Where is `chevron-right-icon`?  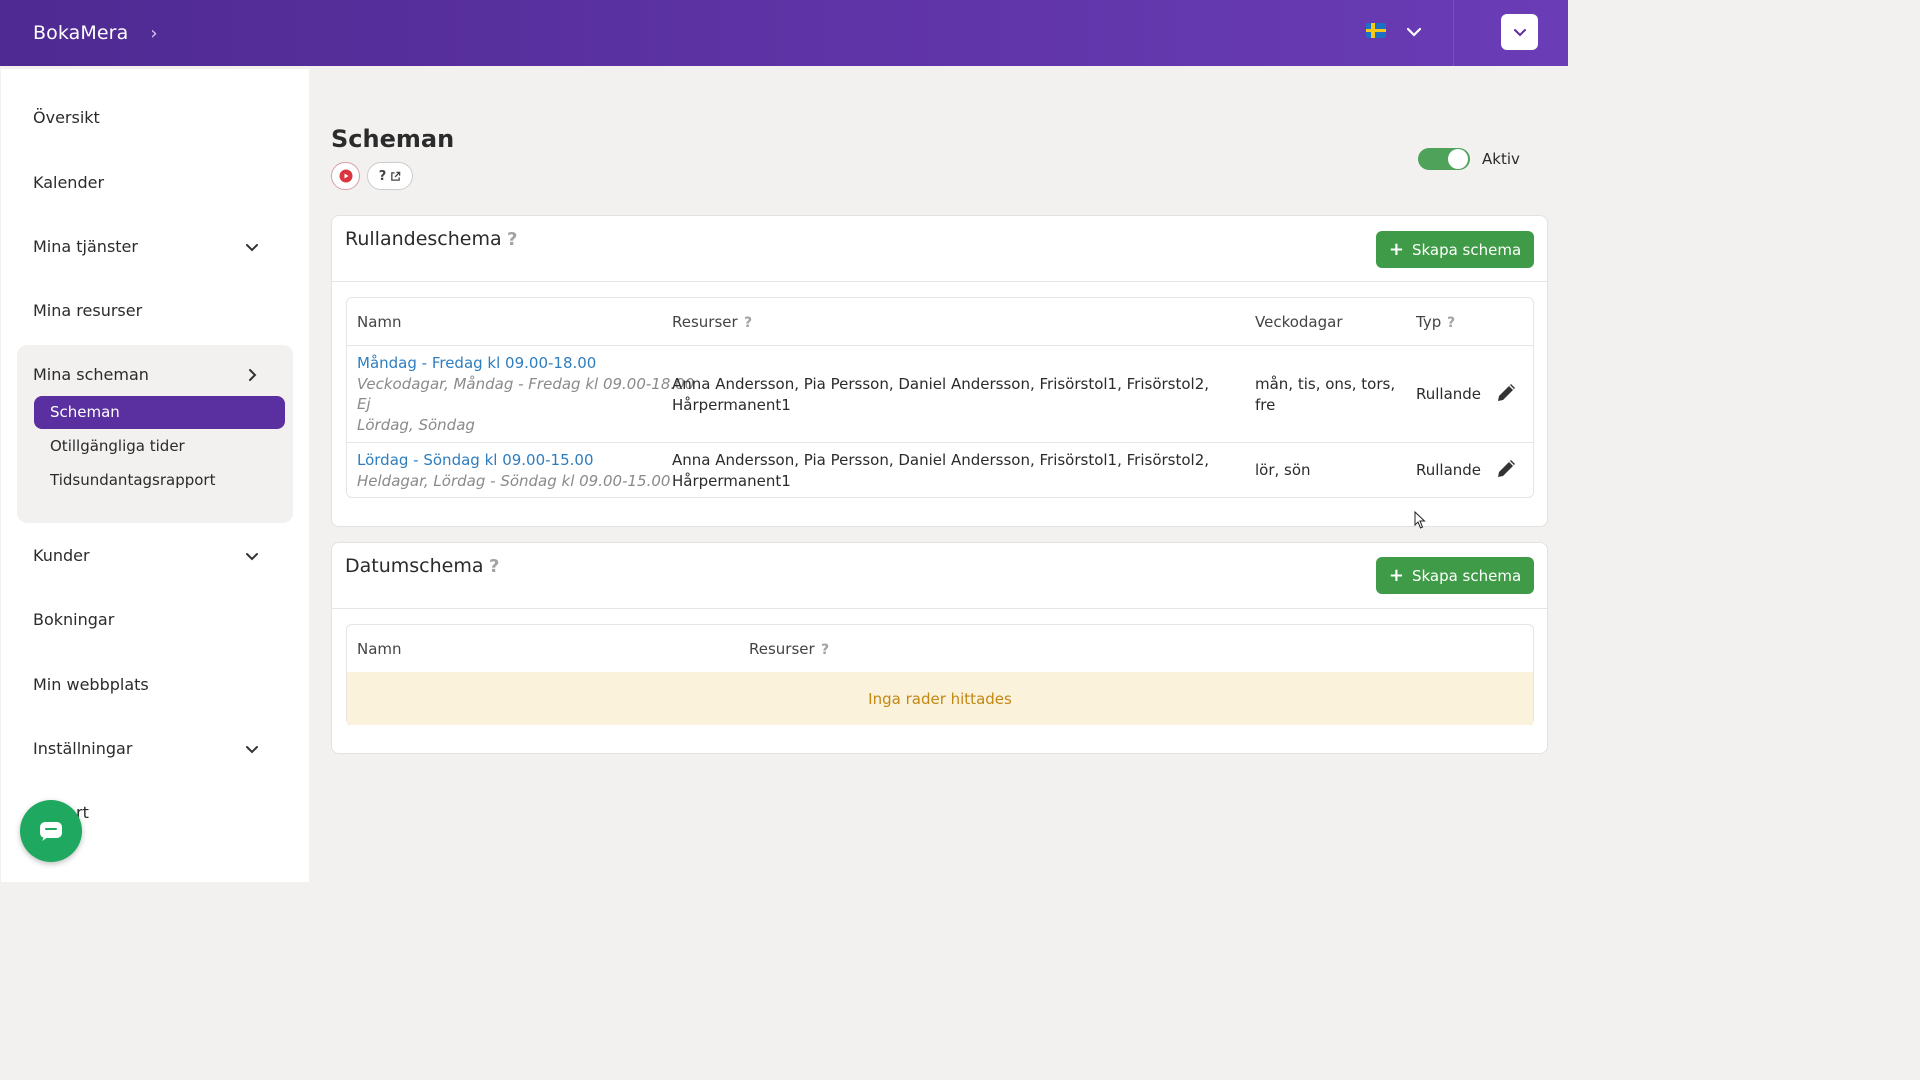
chevron-right-icon is located at coordinates (252, 377).